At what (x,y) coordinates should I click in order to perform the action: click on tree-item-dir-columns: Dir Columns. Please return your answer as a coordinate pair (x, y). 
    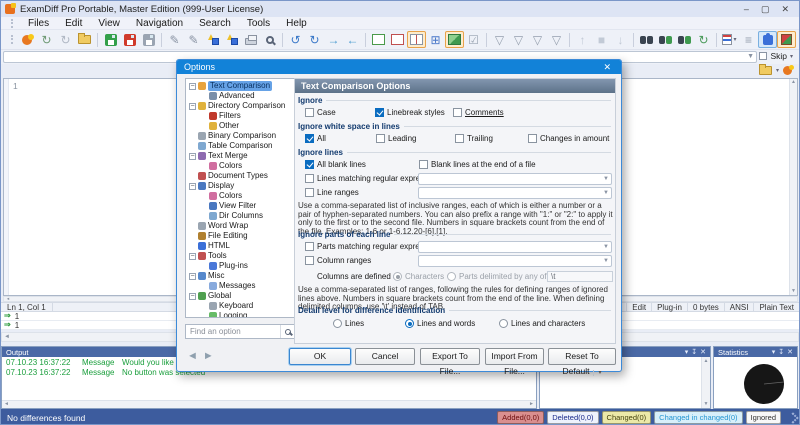
    Looking at the image, I should click on (240, 216).